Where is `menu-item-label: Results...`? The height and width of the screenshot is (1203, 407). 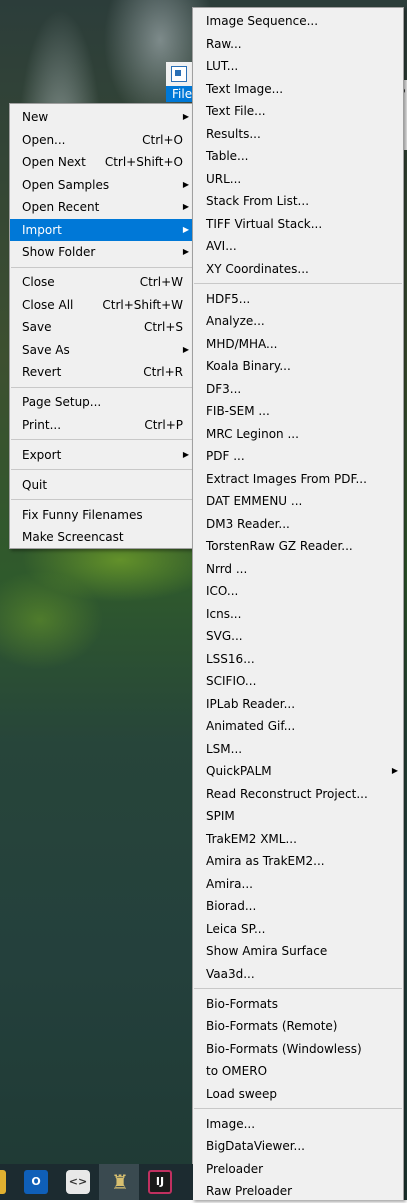
menu-item-label: Results... is located at coordinates (233, 133).